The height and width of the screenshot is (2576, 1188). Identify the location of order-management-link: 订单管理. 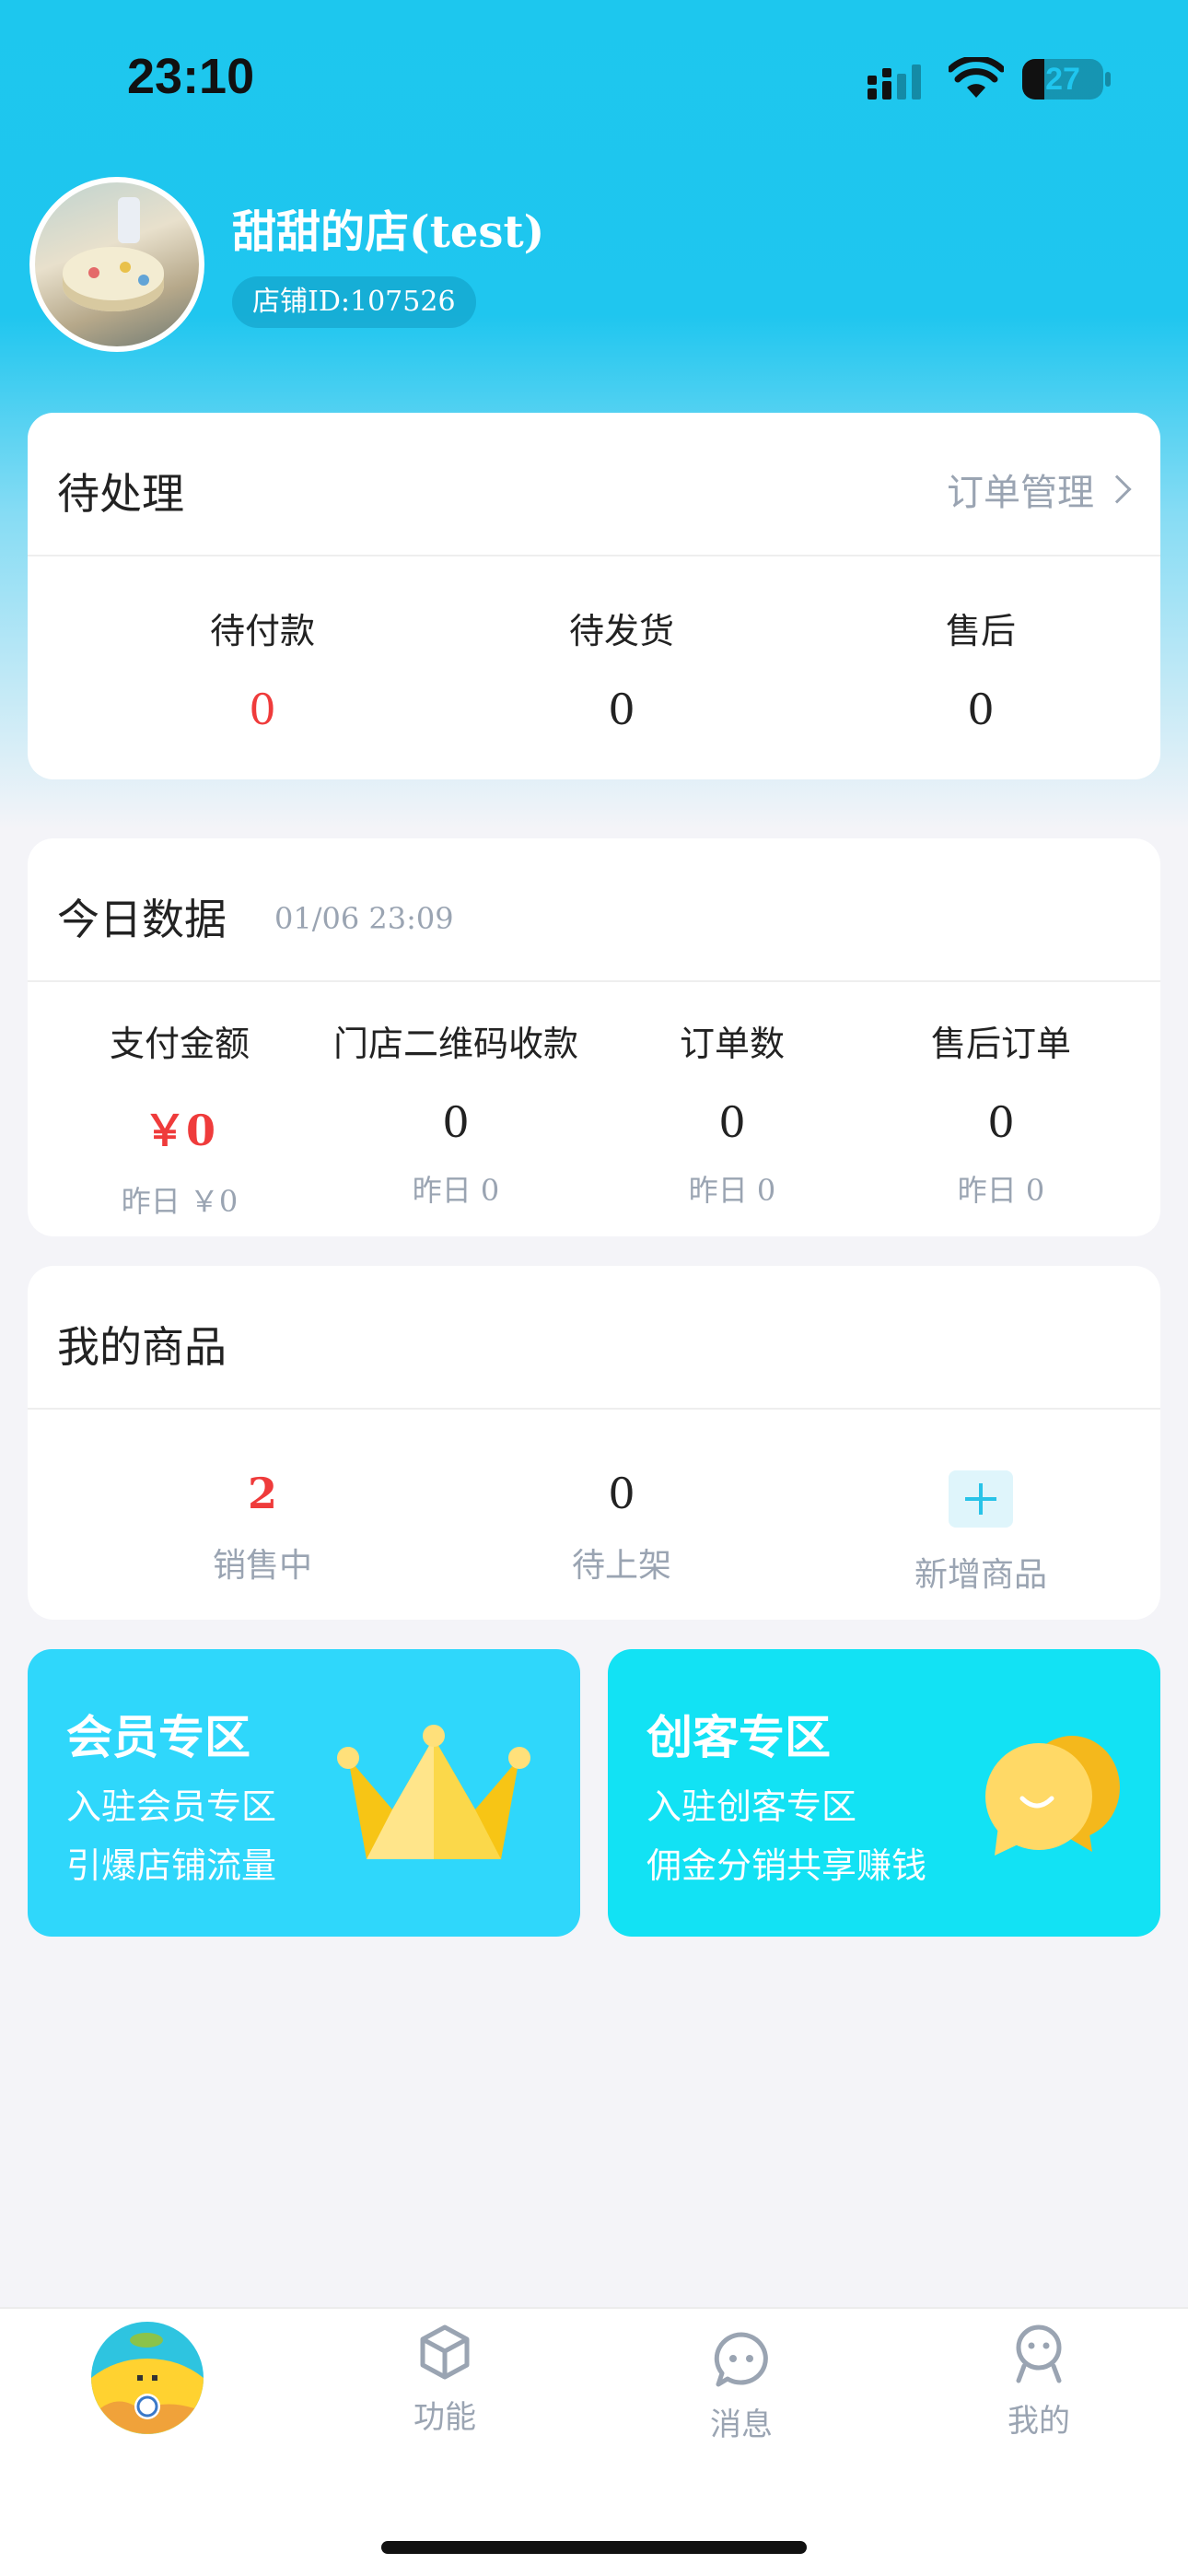
(1039, 489).